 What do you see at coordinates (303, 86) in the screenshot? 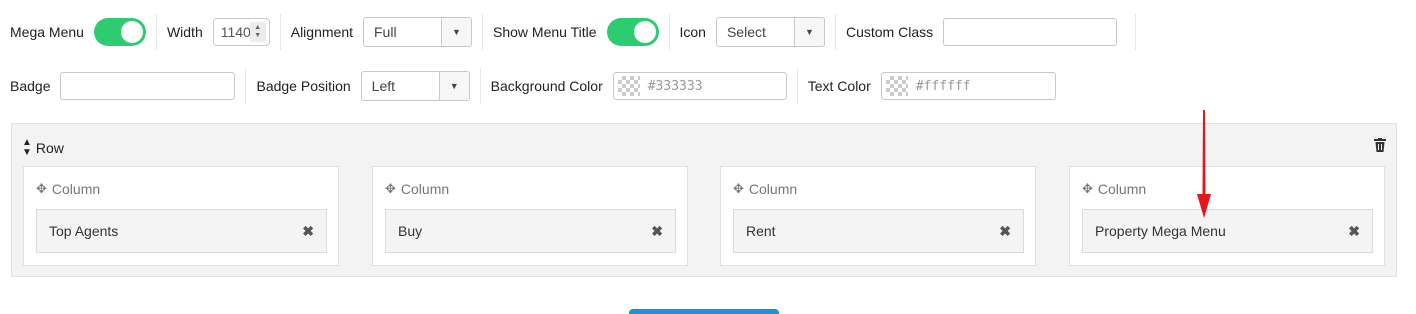
I see `badge-position-label: Badge Position` at bounding box center [303, 86].